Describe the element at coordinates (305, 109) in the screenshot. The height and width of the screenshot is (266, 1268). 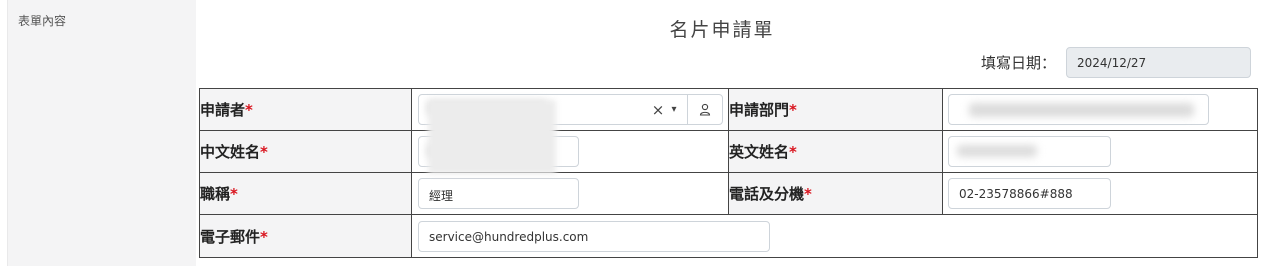
I see `applicant-label: 申請者*` at that location.